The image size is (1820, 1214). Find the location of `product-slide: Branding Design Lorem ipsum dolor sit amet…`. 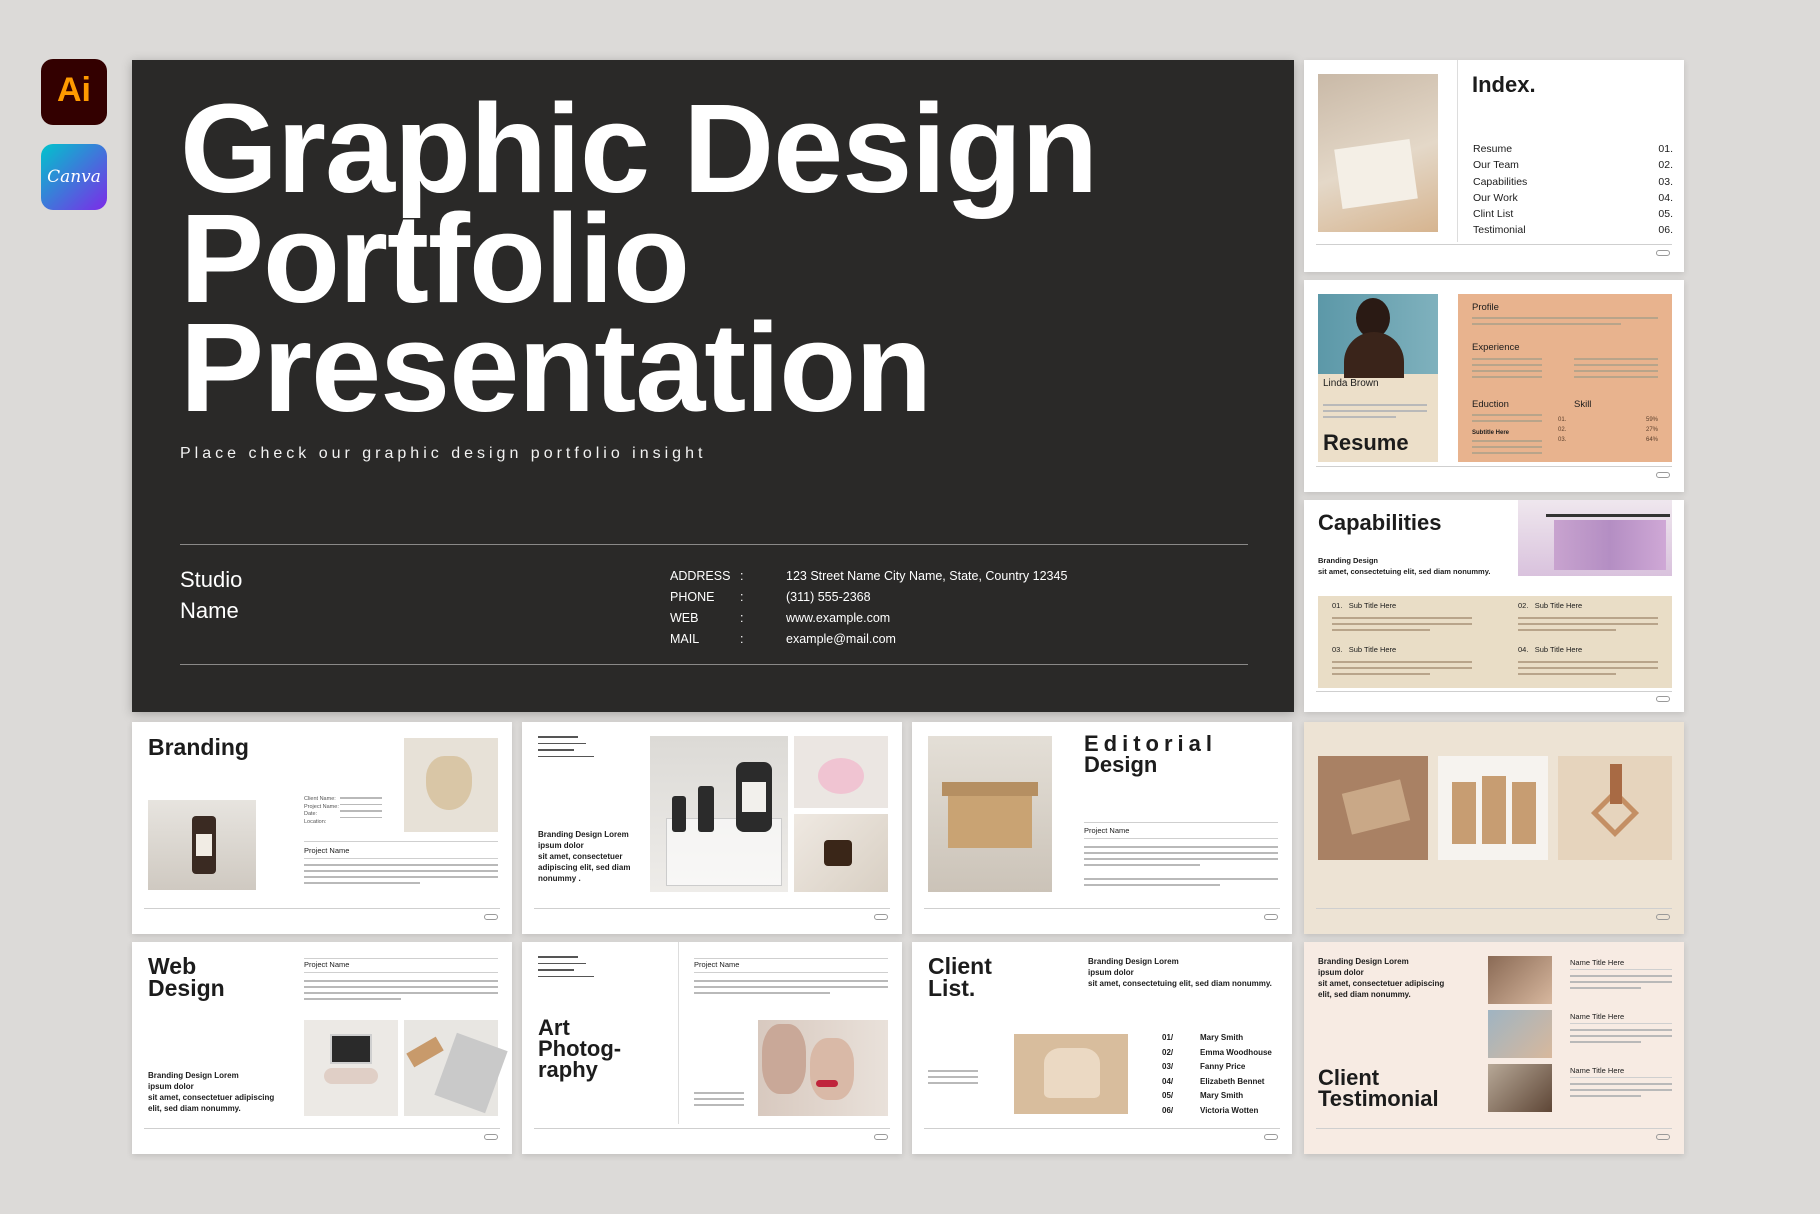

product-slide: Branding Design Lorem ipsum dolor sit amet… is located at coordinates (712, 828).